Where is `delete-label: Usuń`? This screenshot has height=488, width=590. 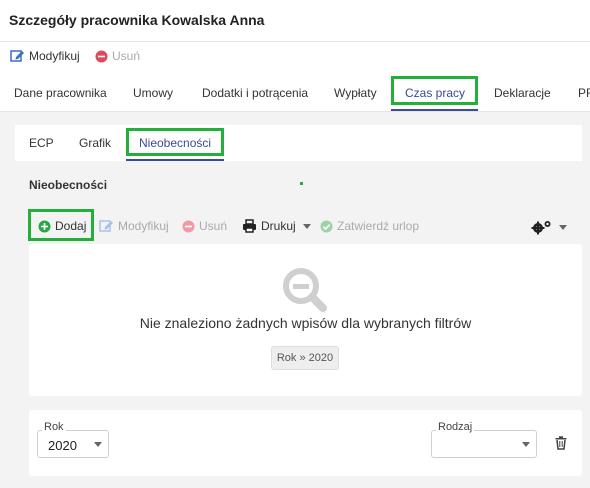 delete-label: Usuń is located at coordinates (126, 56).